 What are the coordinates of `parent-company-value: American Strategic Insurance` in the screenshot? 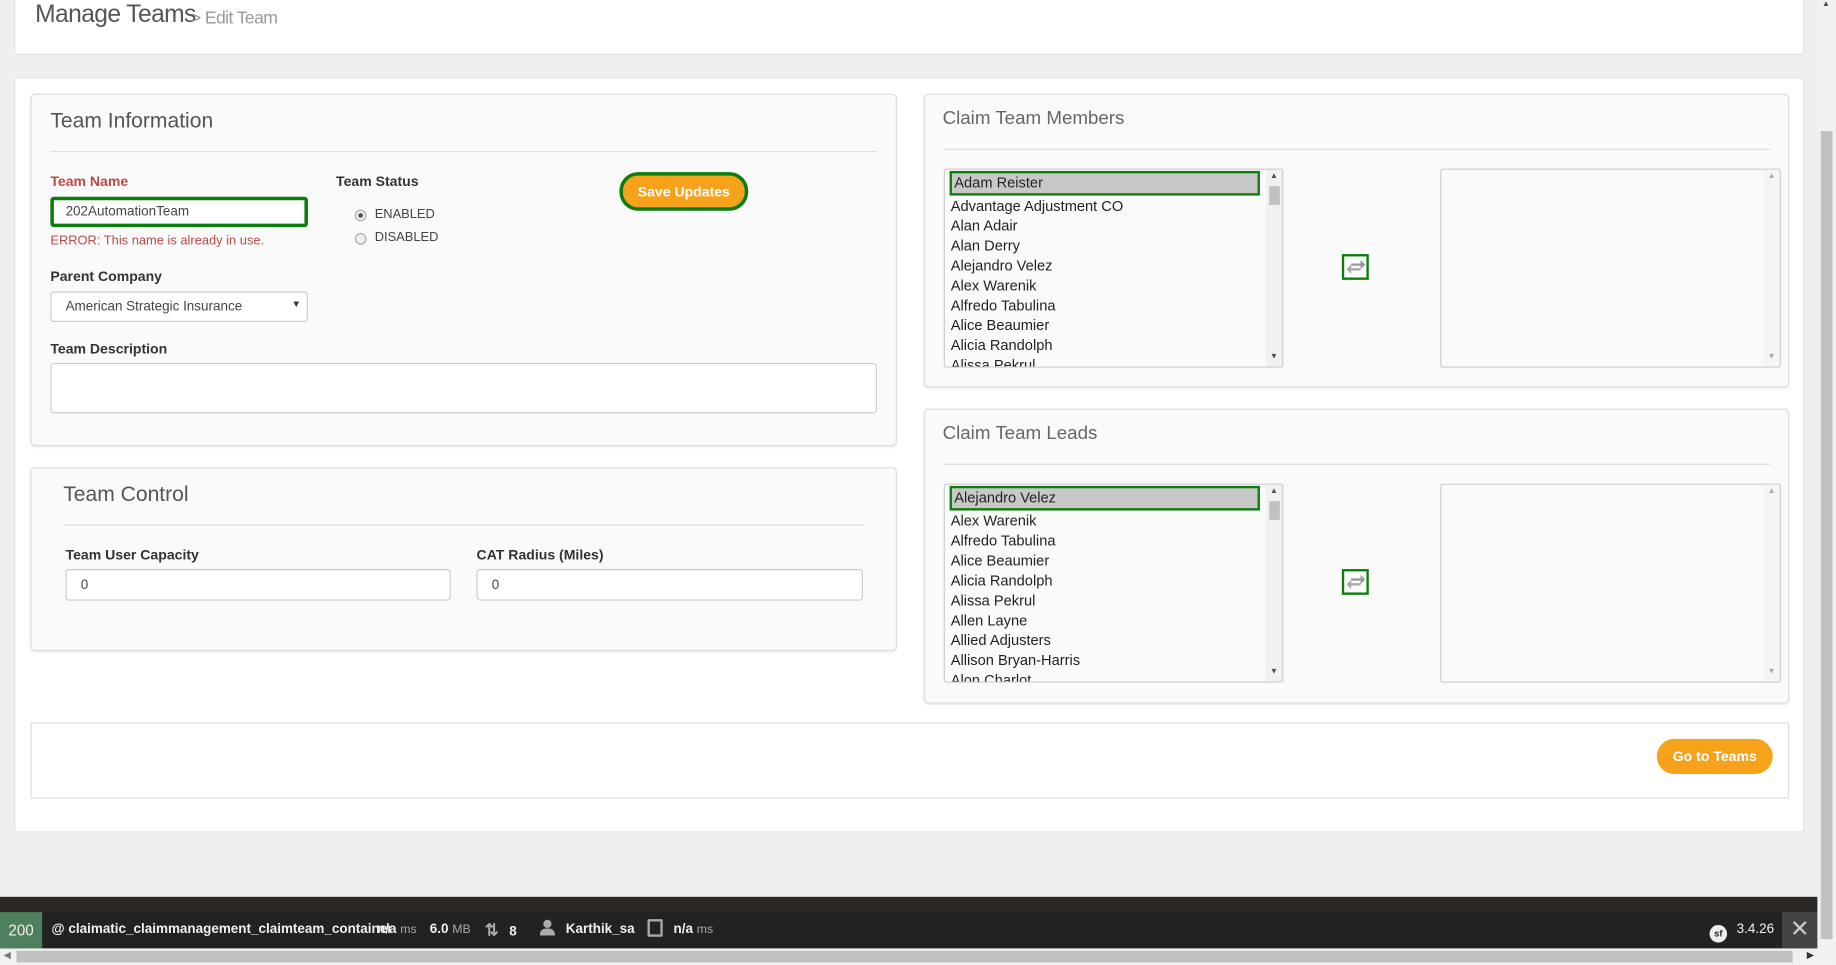 It's located at (154, 306).